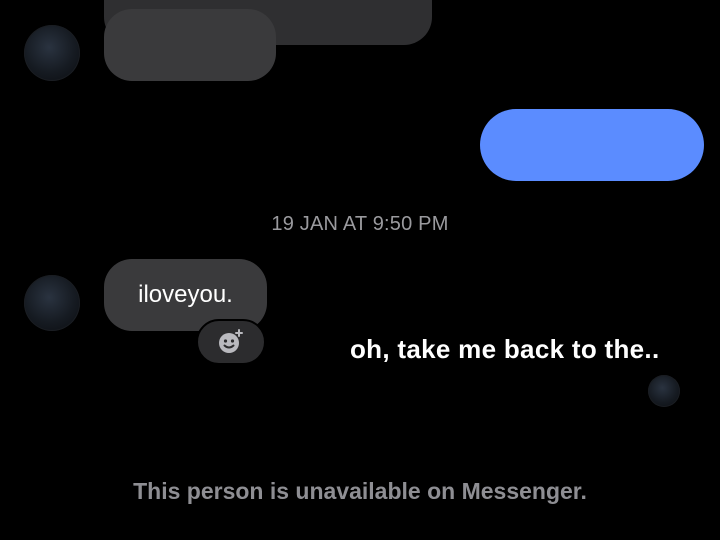 This screenshot has width=720, height=540. I want to click on message-timestamp: 19 JAN AT 9:50 PM, so click(360, 224).